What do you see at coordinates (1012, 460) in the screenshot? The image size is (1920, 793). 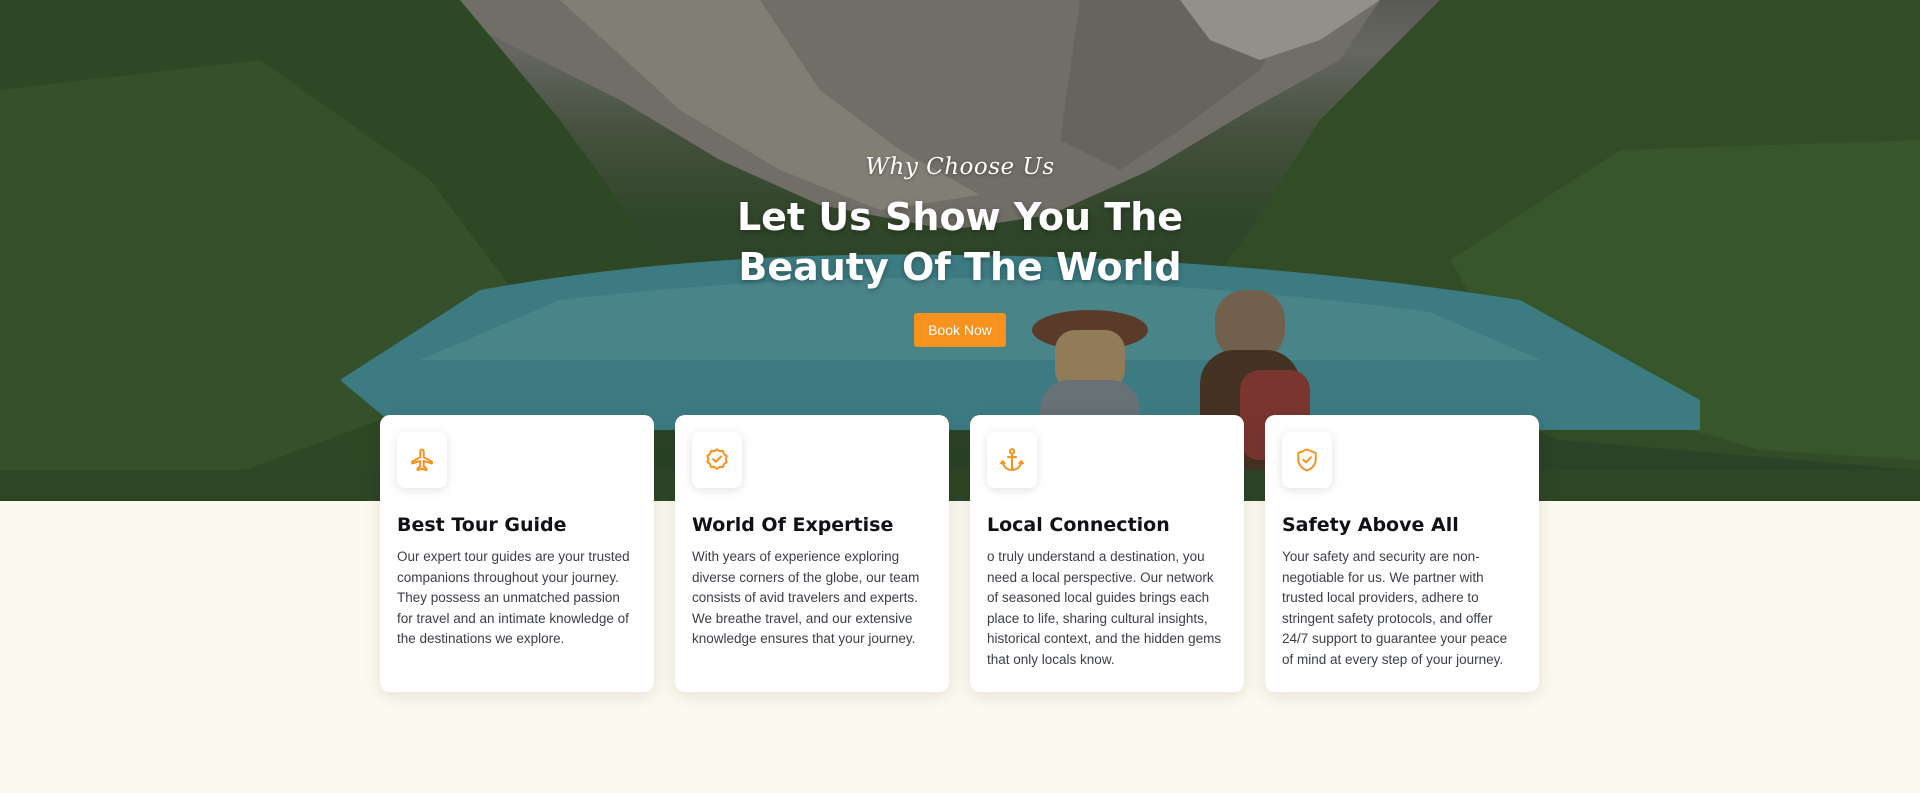 I see `anchor-icon` at bounding box center [1012, 460].